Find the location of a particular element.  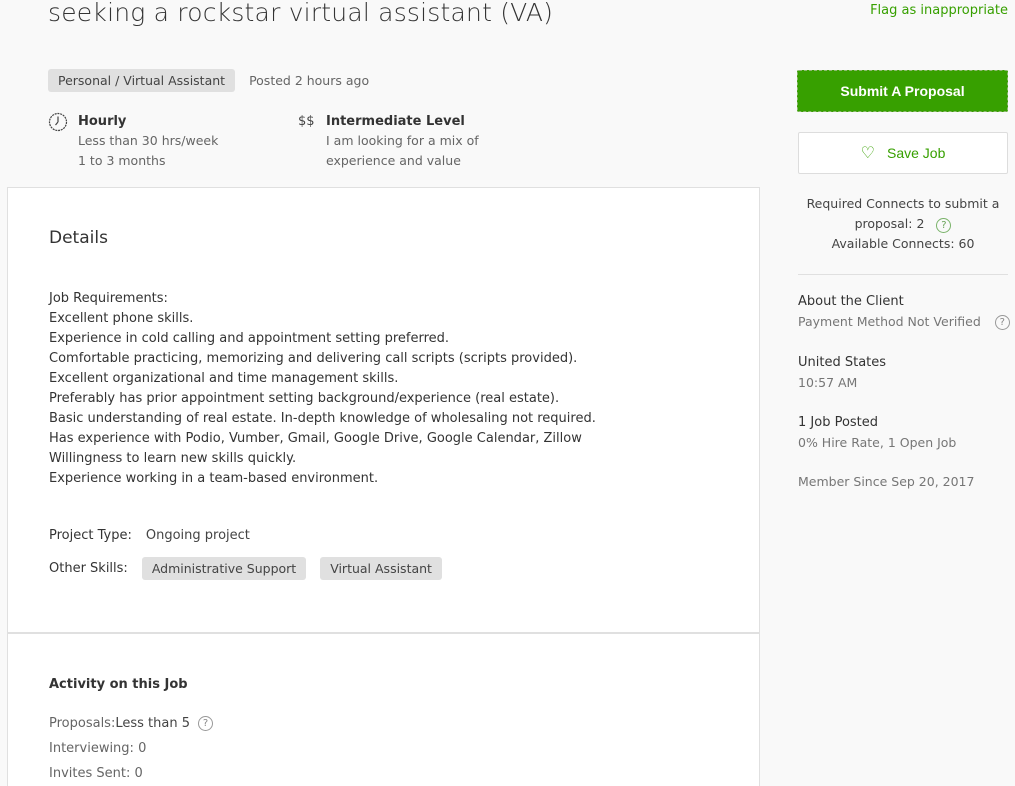

connects-available: Available Connects: 60 is located at coordinates (903, 243).